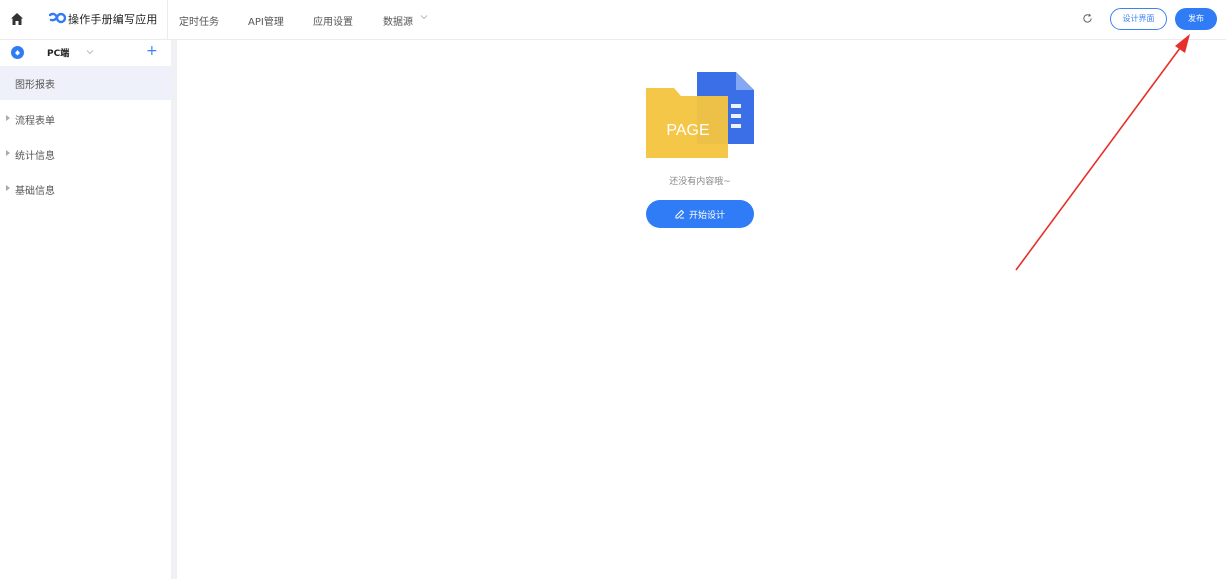 This screenshot has height=579, width=1226. Describe the element at coordinates (113, 19) in the screenshot. I see `app-title: 操作手册编写应用` at that location.